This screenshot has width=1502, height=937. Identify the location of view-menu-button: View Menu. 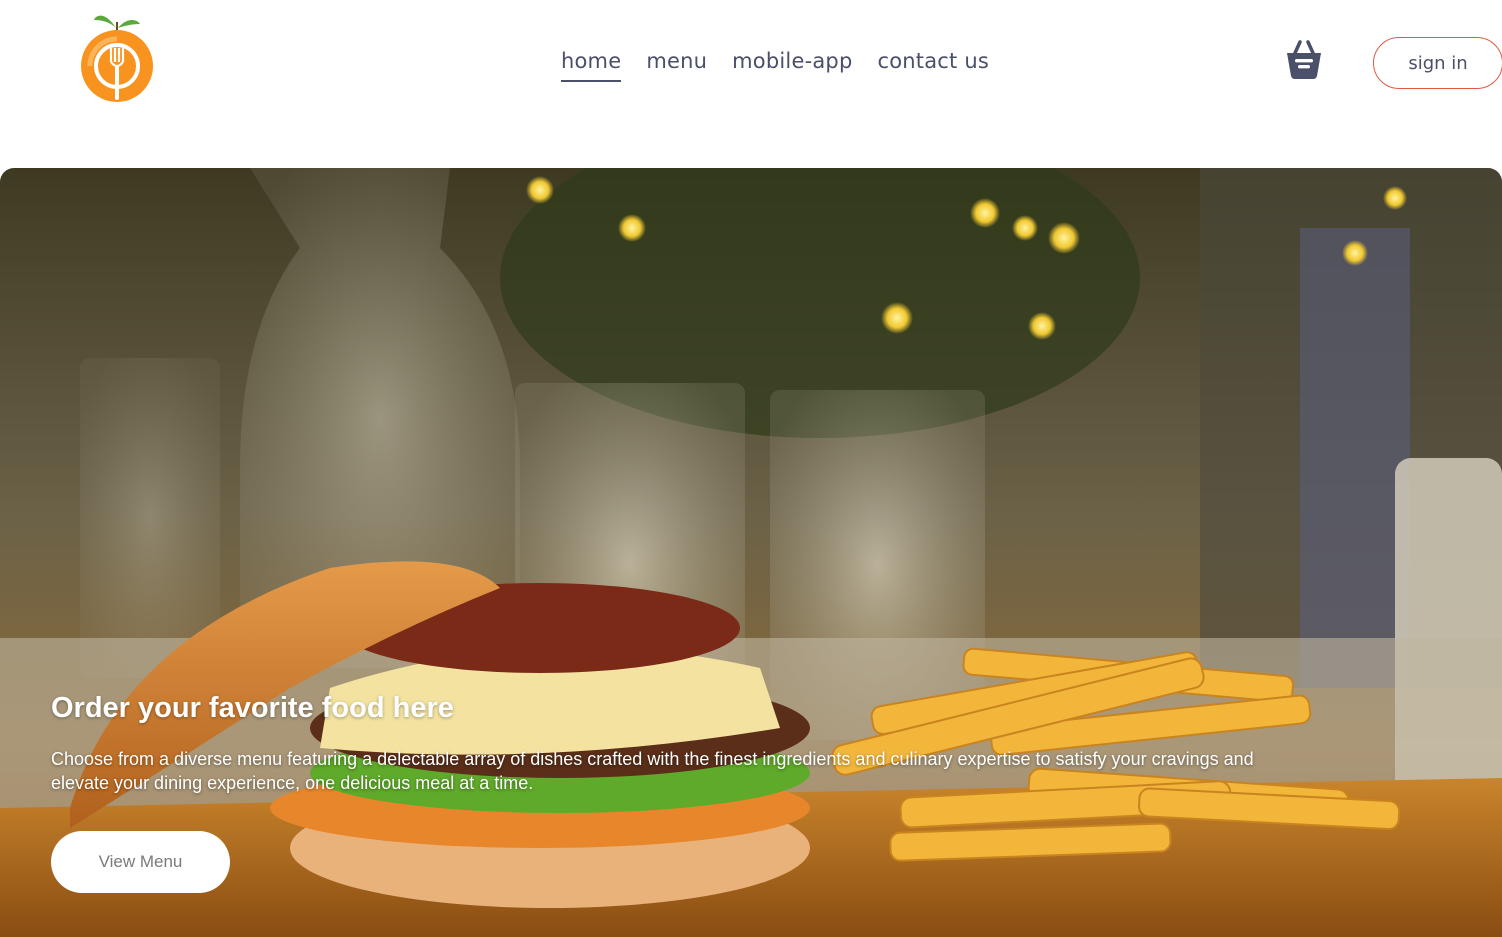
(140, 862).